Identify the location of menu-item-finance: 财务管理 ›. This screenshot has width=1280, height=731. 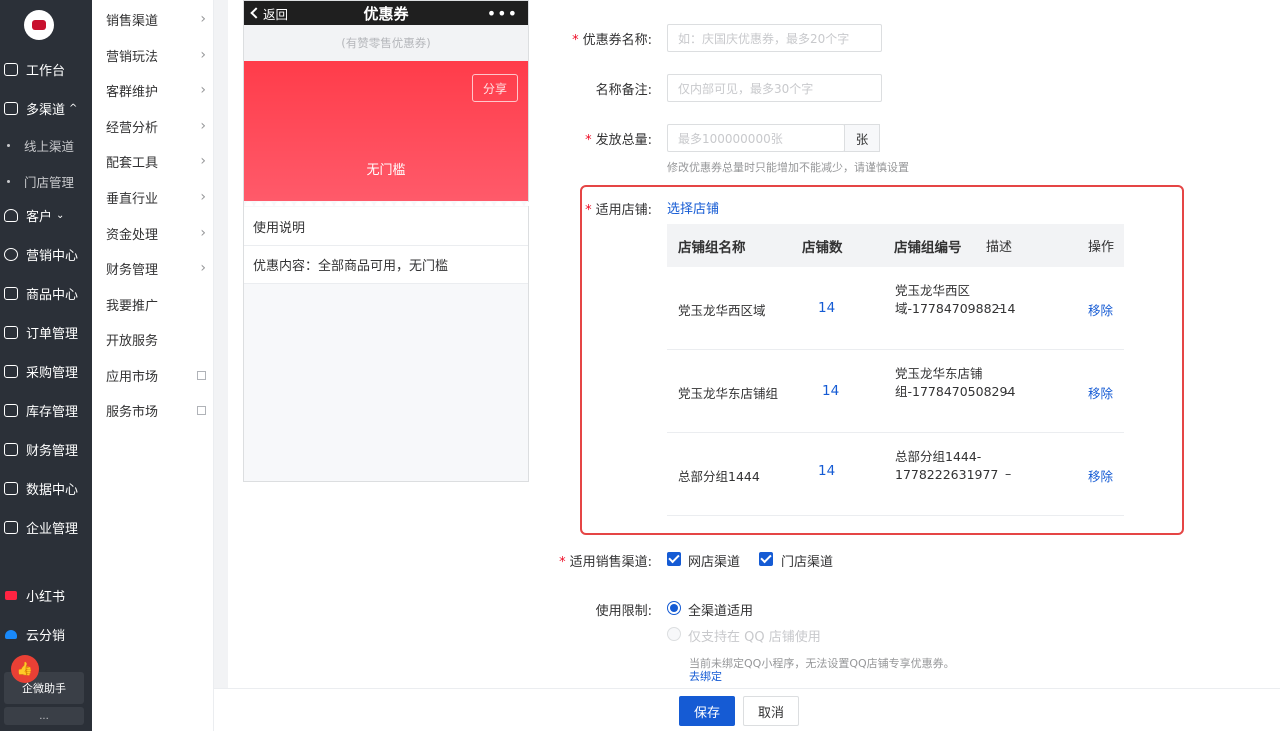
(156, 268).